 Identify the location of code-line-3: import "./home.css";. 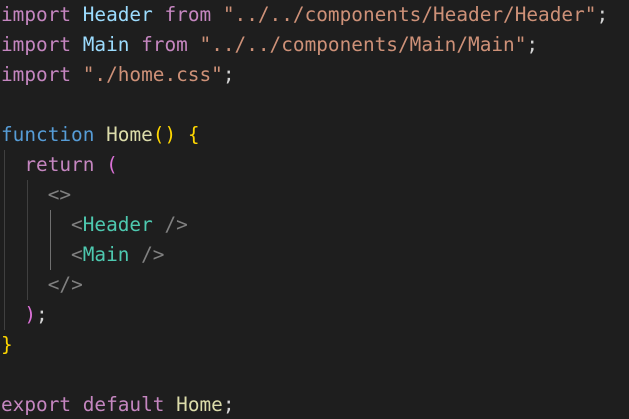
(118, 75).